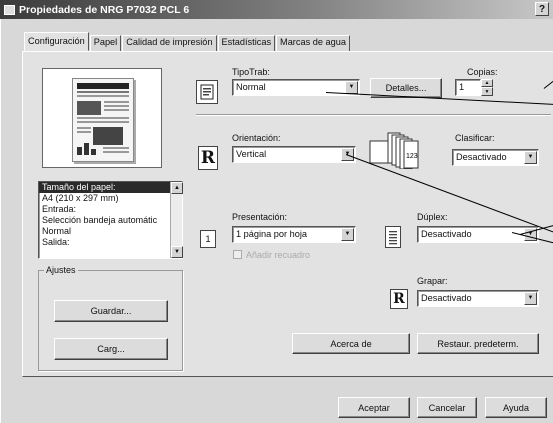  Describe the element at coordinates (251, 87) in the screenshot. I see `job-type-value: Normal` at that location.